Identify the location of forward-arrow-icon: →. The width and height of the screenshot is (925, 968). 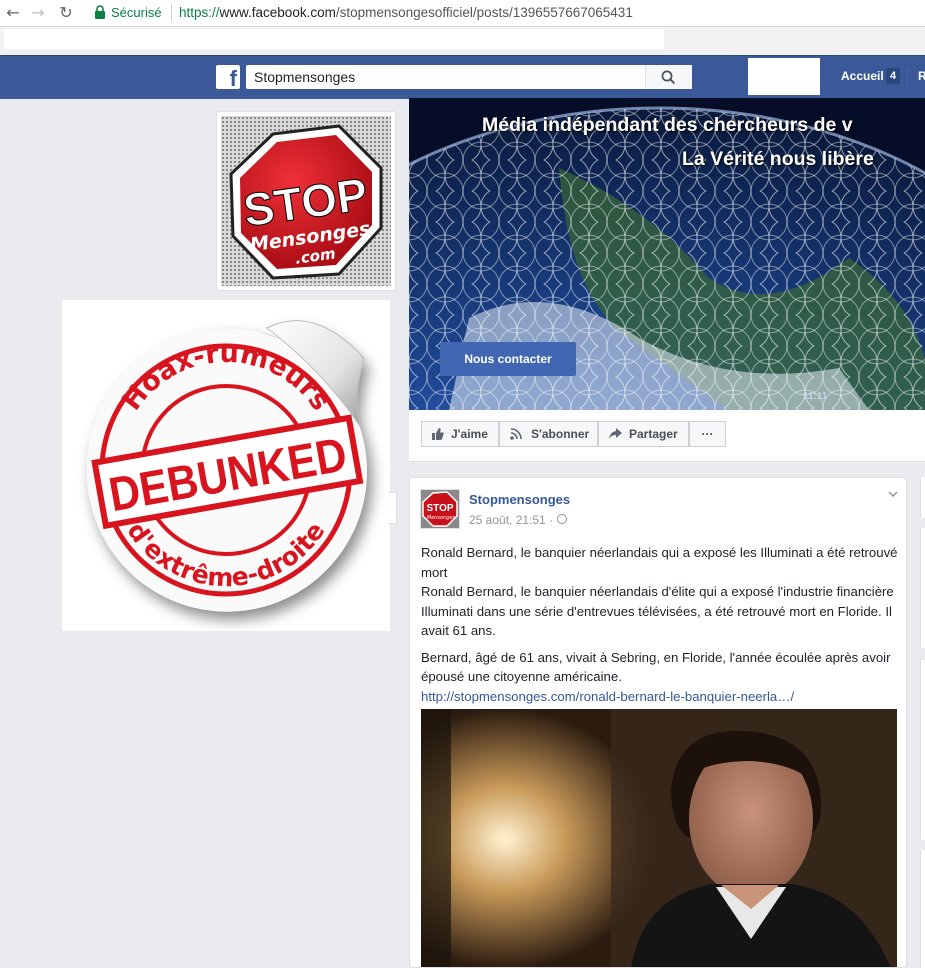
(38, 13).